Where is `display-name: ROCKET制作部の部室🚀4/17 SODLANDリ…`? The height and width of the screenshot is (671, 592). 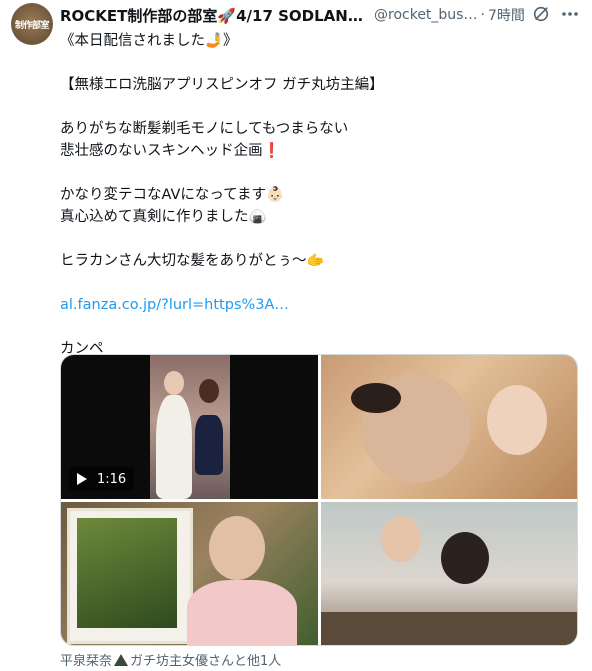 display-name: ROCKET制作部の部室🚀4/17 SODLANDリ… is located at coordinates (214, 15).